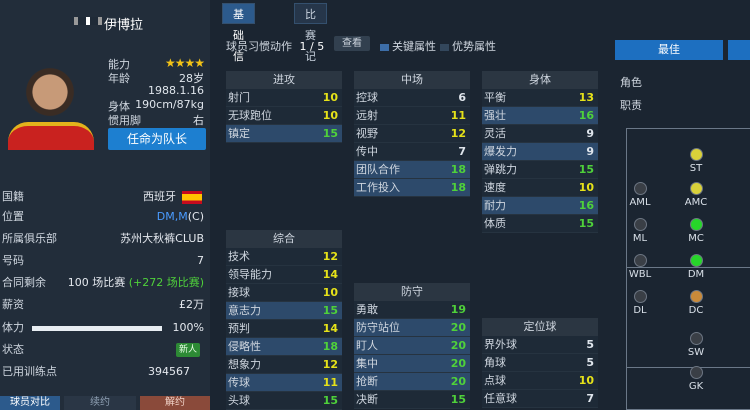  What do you see at coordinates (284, 275) in the screenshot?
I see `attribute-row: 领导能力 14` at bounding box center [284, 275].